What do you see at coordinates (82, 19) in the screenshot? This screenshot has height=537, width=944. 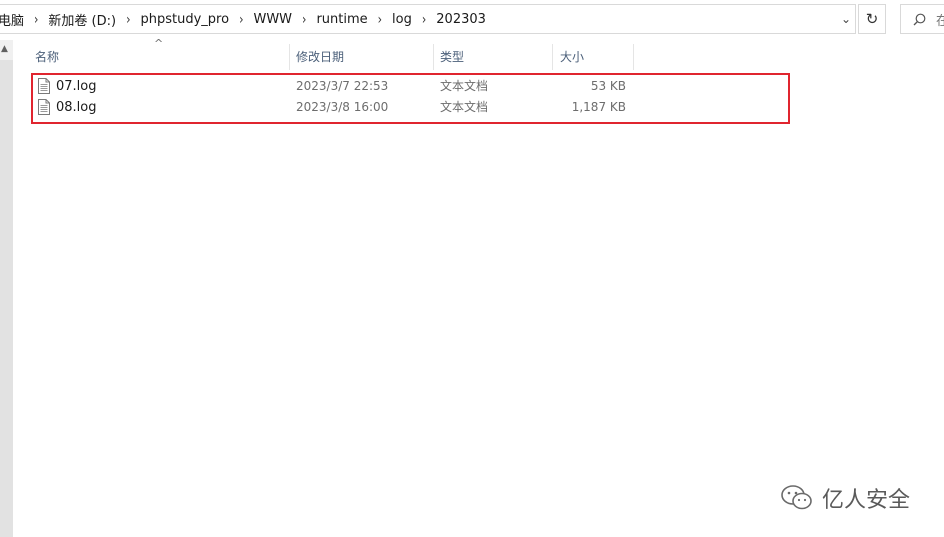 I see `breadcrumb-drive: 新加卷 (D:)` at bounding box center [82, 19].